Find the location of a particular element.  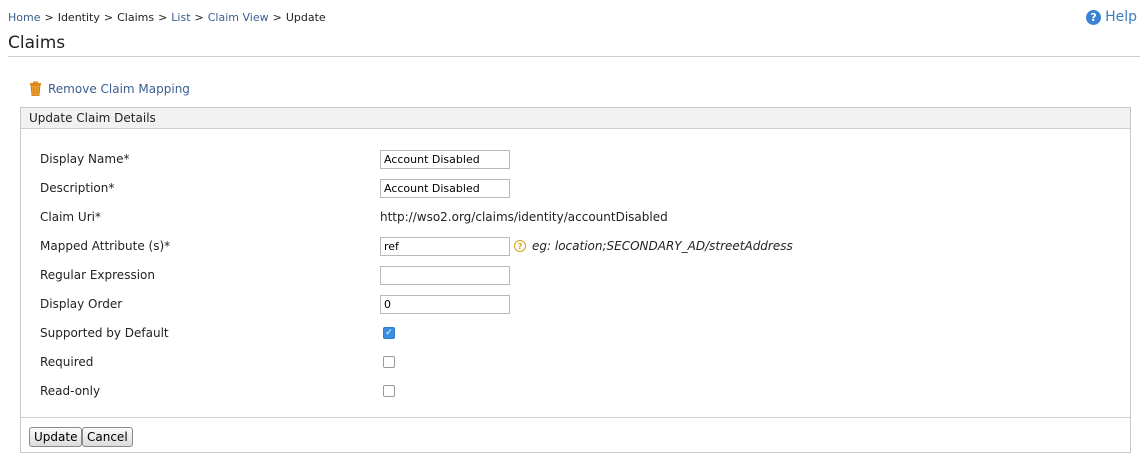

title-divider is located at coordinates (574, 56).